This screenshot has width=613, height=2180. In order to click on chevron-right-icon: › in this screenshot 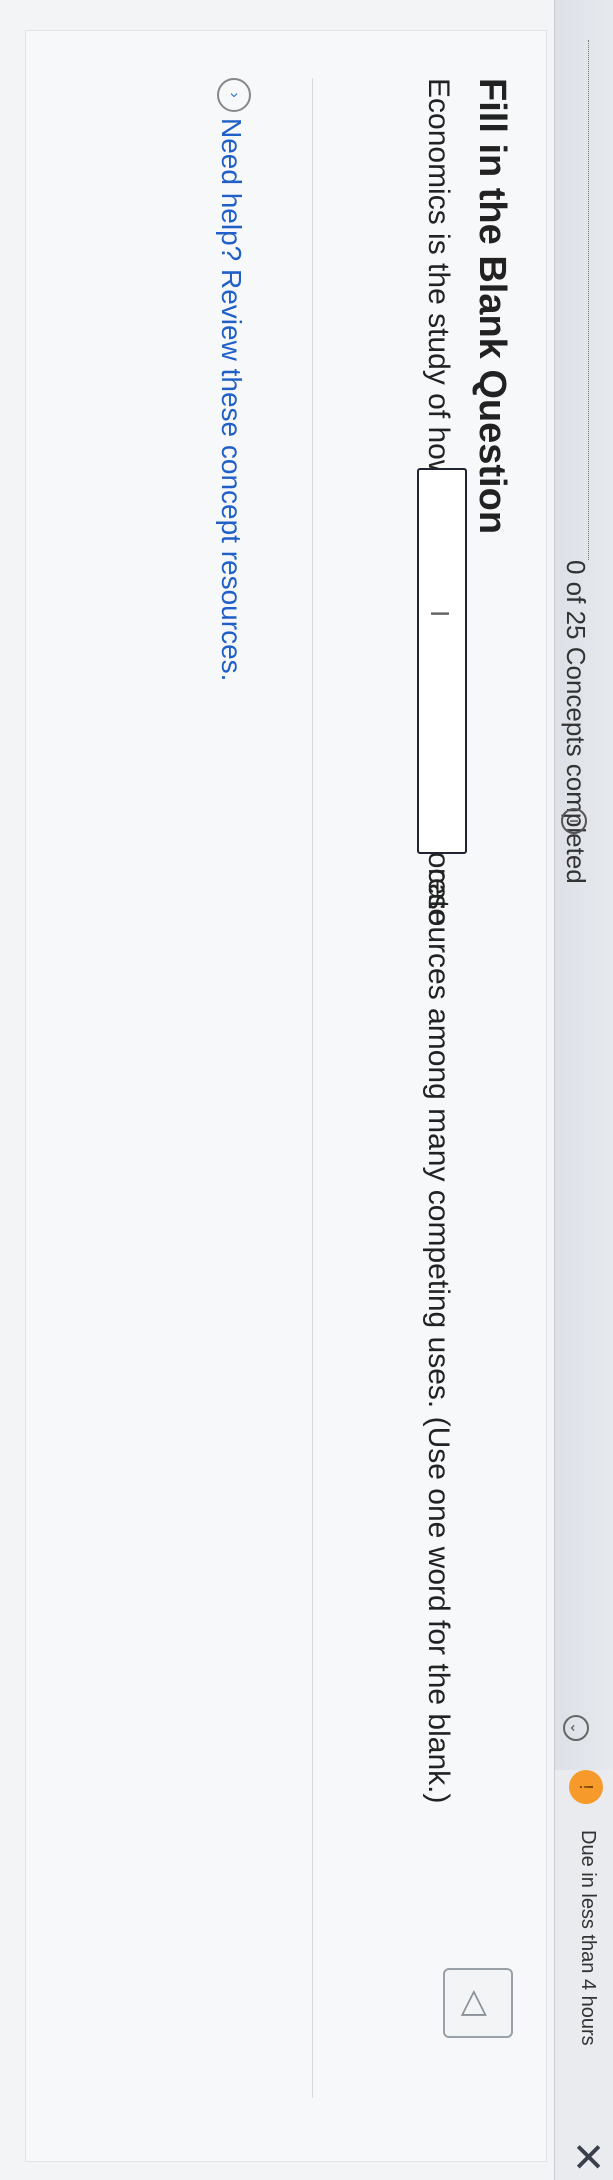, I will do `click(234, 95)`.